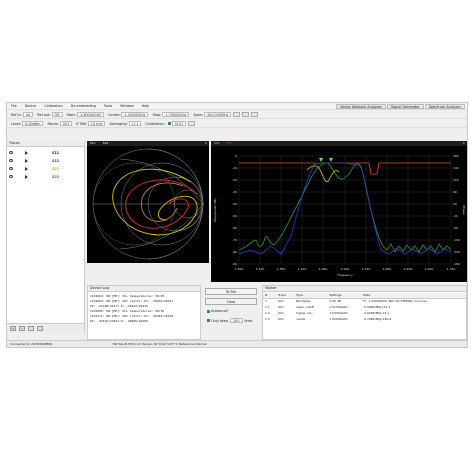 The image size is (474, 474). I want to click on marker-title: Marker, so click(364, 289).